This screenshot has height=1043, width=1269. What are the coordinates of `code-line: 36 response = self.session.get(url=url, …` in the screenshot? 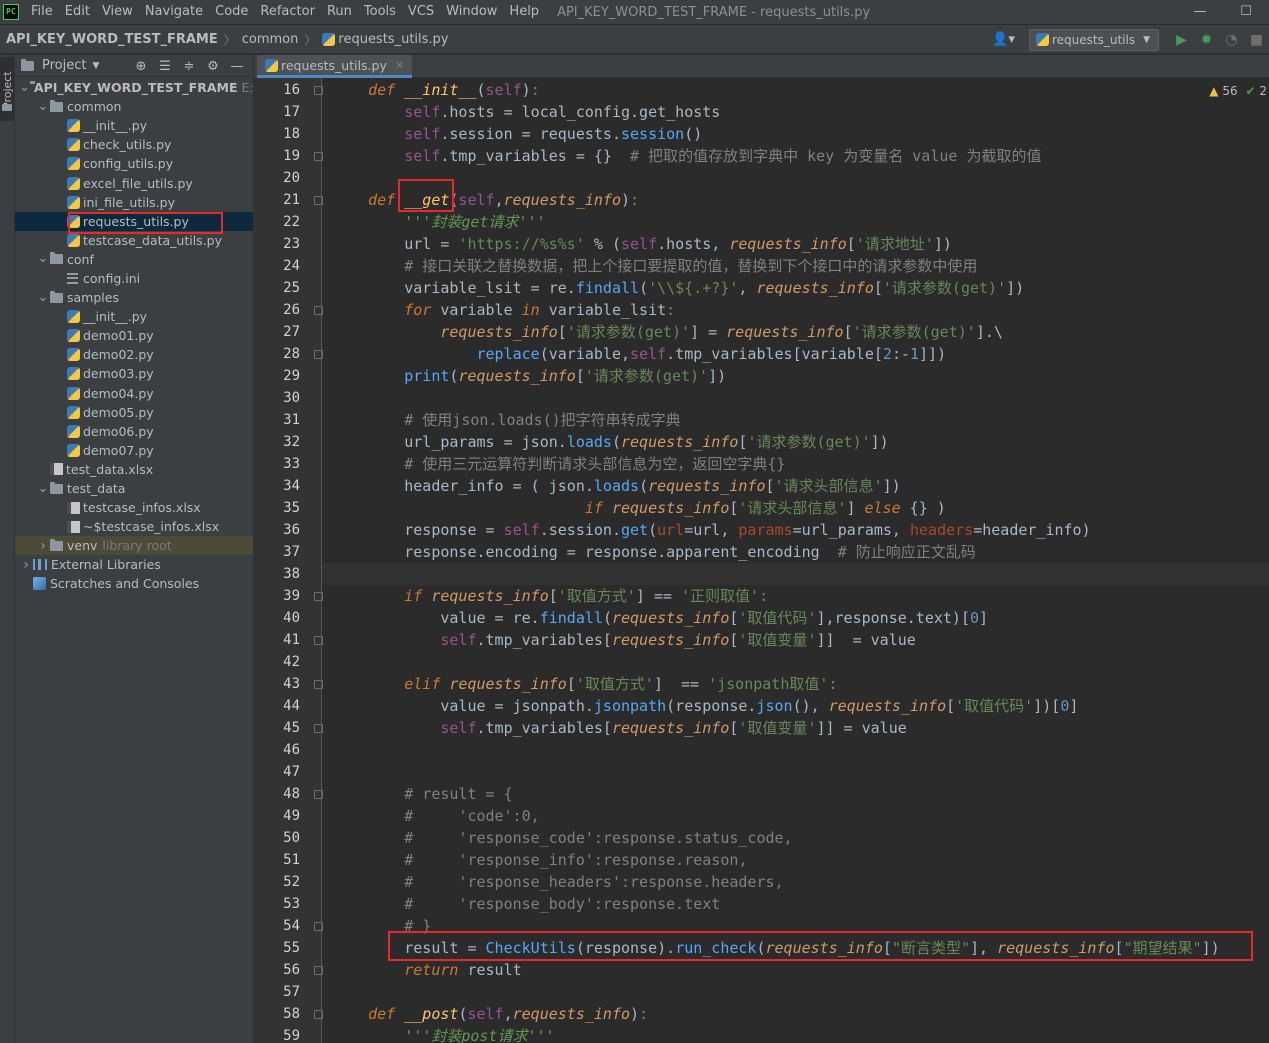 It's located at (776, 530).